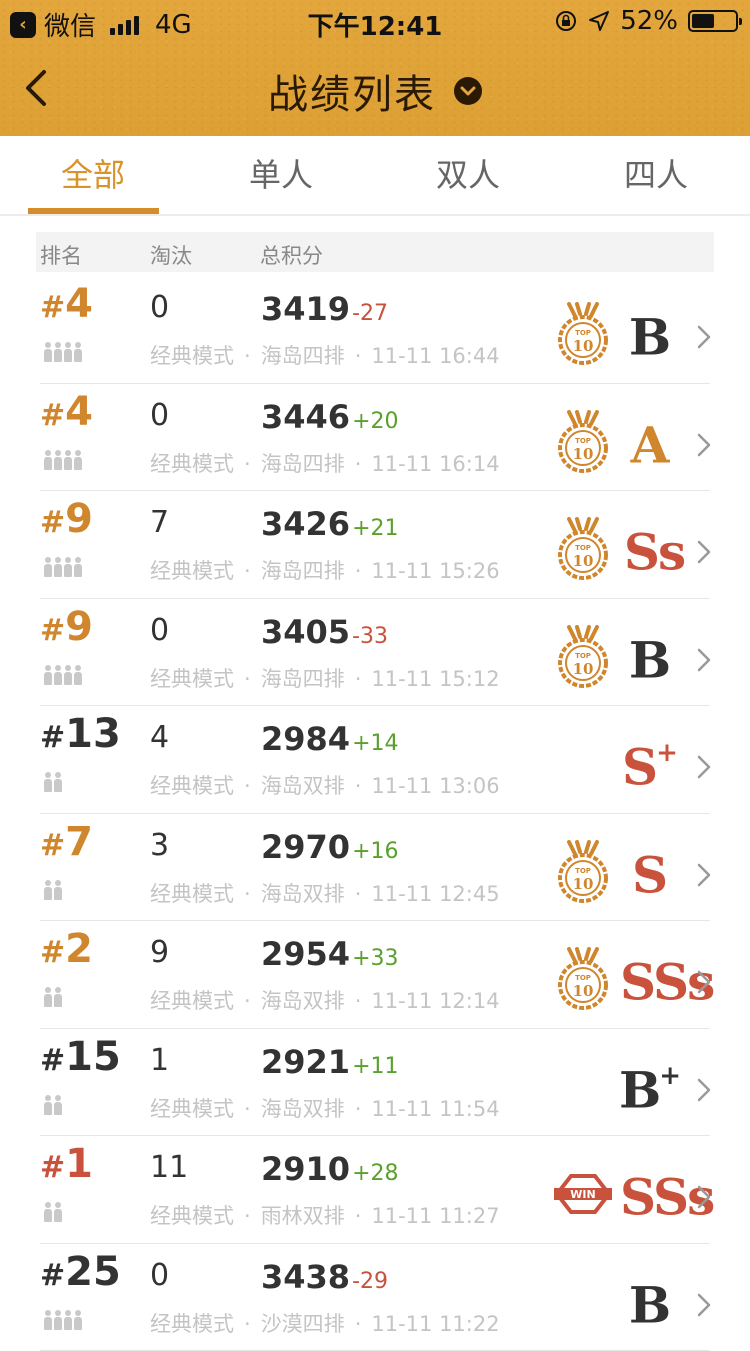 The image size is (750, 1351). What do you see at coordinates (93, 173) in the screenshot?
I see `tab-all: 全部` at bounding box center [93, 173].